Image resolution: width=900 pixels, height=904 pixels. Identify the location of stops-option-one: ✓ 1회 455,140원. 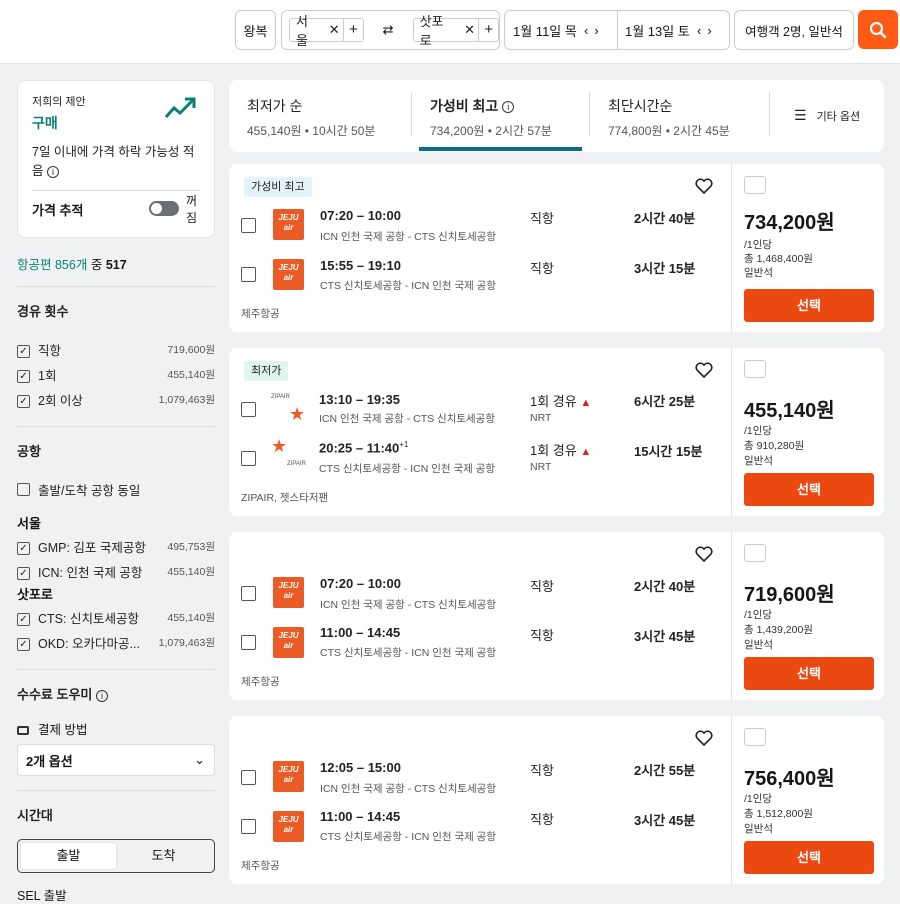
(116, 374).